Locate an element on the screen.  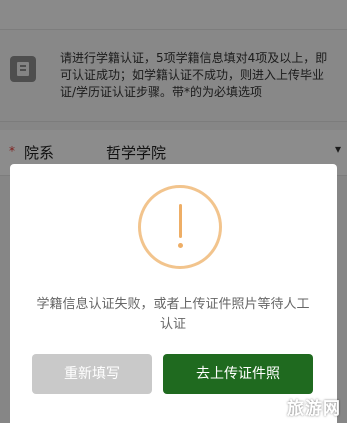
alert-bar is located at coordinates (180, 221).